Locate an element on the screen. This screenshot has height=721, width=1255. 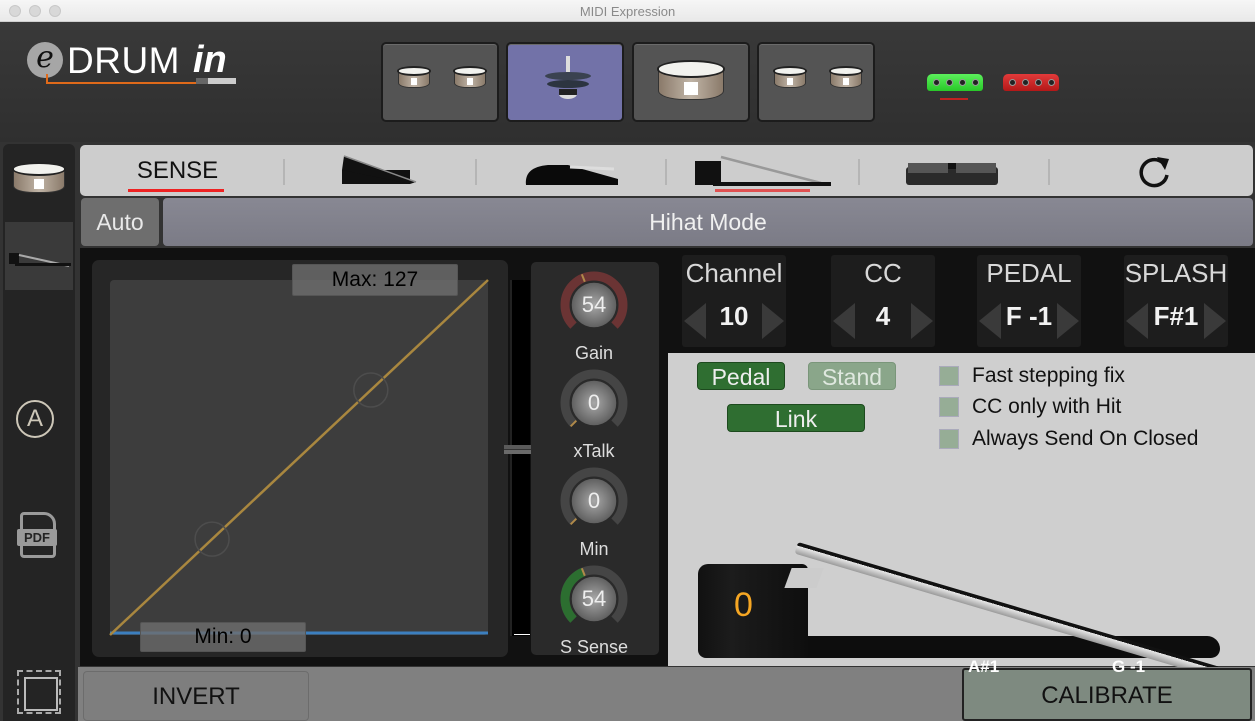
tab-sustain-pedal is located at coordinates (582, 170).